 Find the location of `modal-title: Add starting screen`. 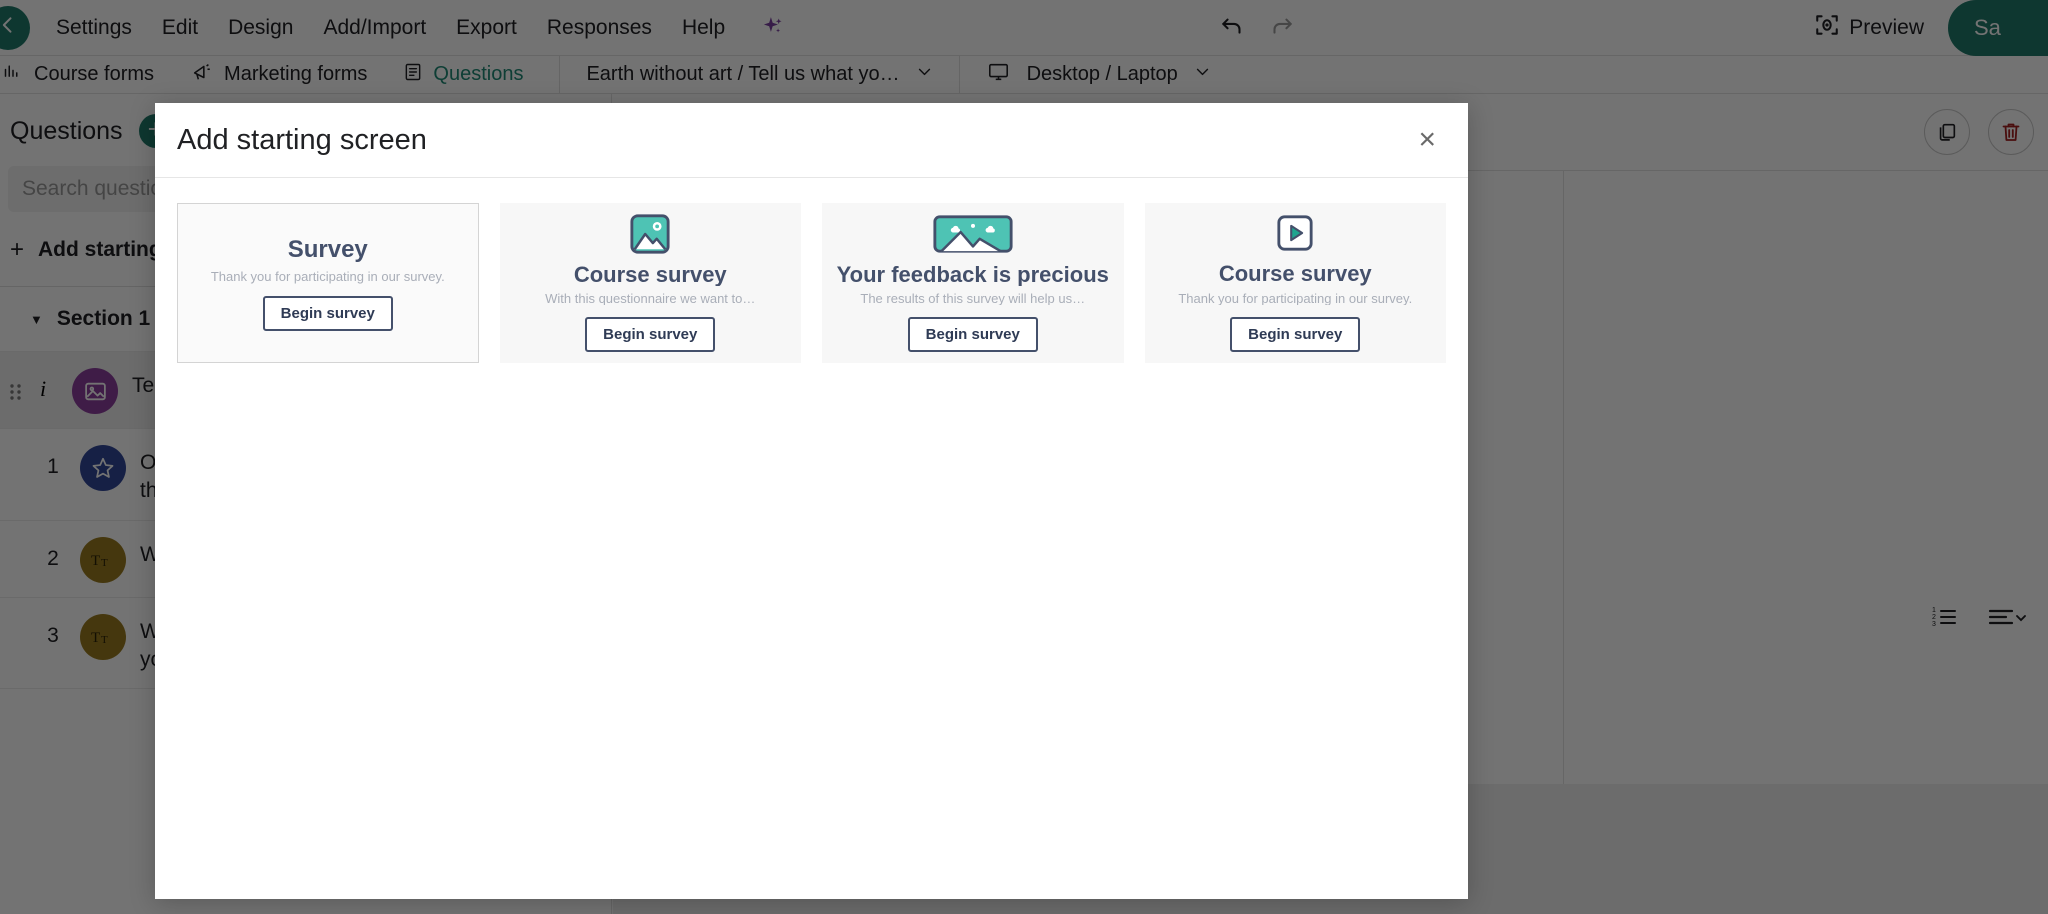

modal-title: Add starting screen is located at coordinates (302, 139).